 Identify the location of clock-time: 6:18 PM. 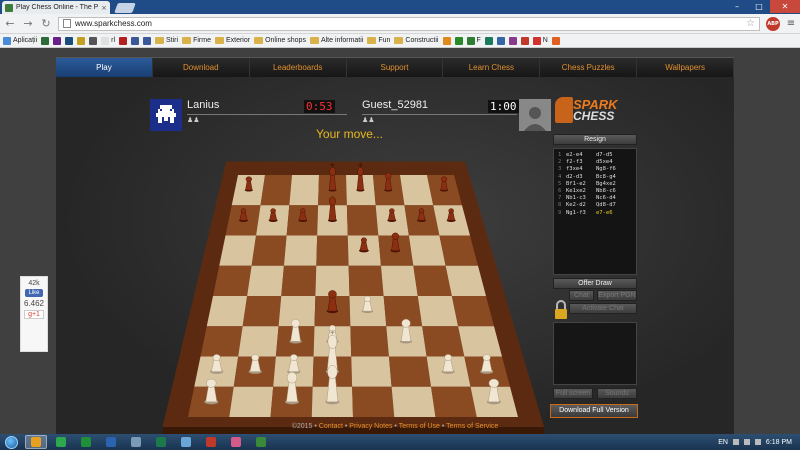
(779, 442).